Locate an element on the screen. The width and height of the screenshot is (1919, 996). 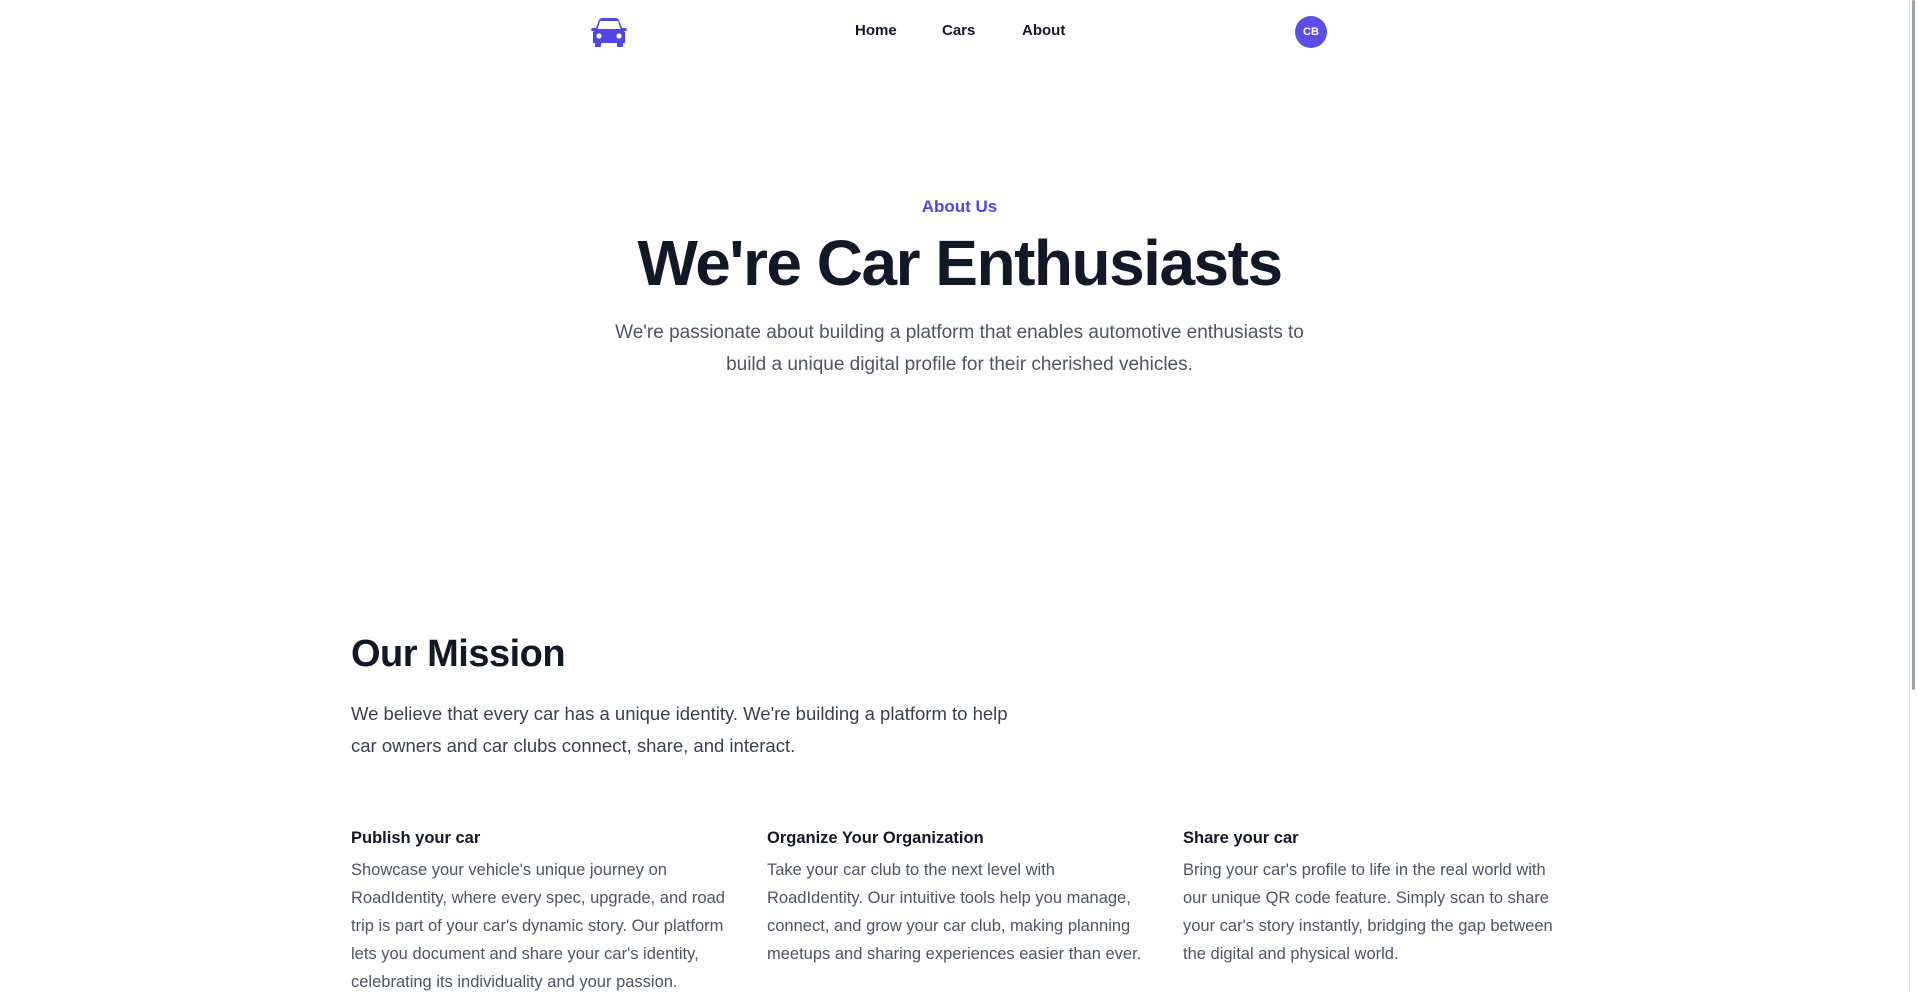
hero-title: We're Car Enthusiasts is located at coordinates (960, 263).